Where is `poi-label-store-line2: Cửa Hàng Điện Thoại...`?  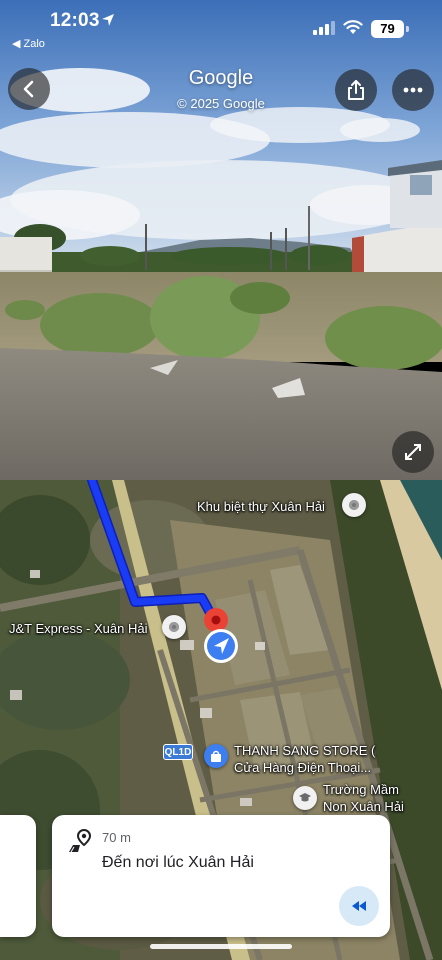 poi-label-store-line2: Cửa Hàng Điện Thoại... is located at coordinates (302, 767).